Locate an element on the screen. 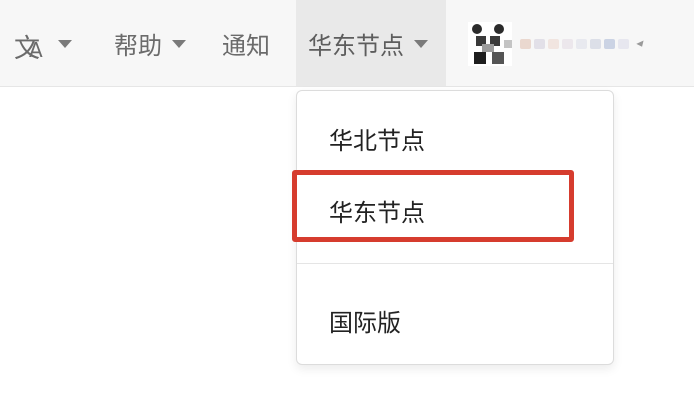  notifications-label: 通知 is located at coordinates (246, 45).